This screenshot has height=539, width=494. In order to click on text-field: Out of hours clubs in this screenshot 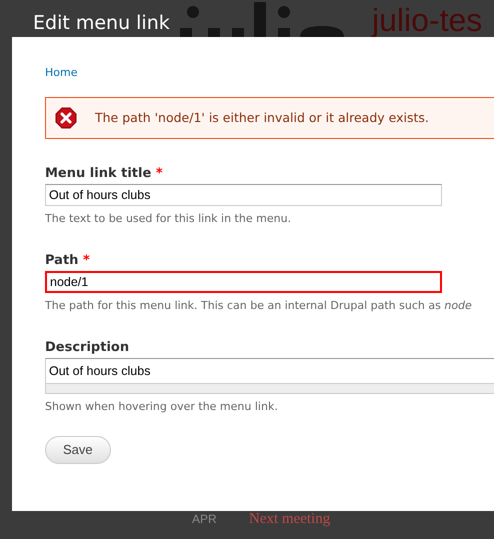, I will do `click(243, 195)`.